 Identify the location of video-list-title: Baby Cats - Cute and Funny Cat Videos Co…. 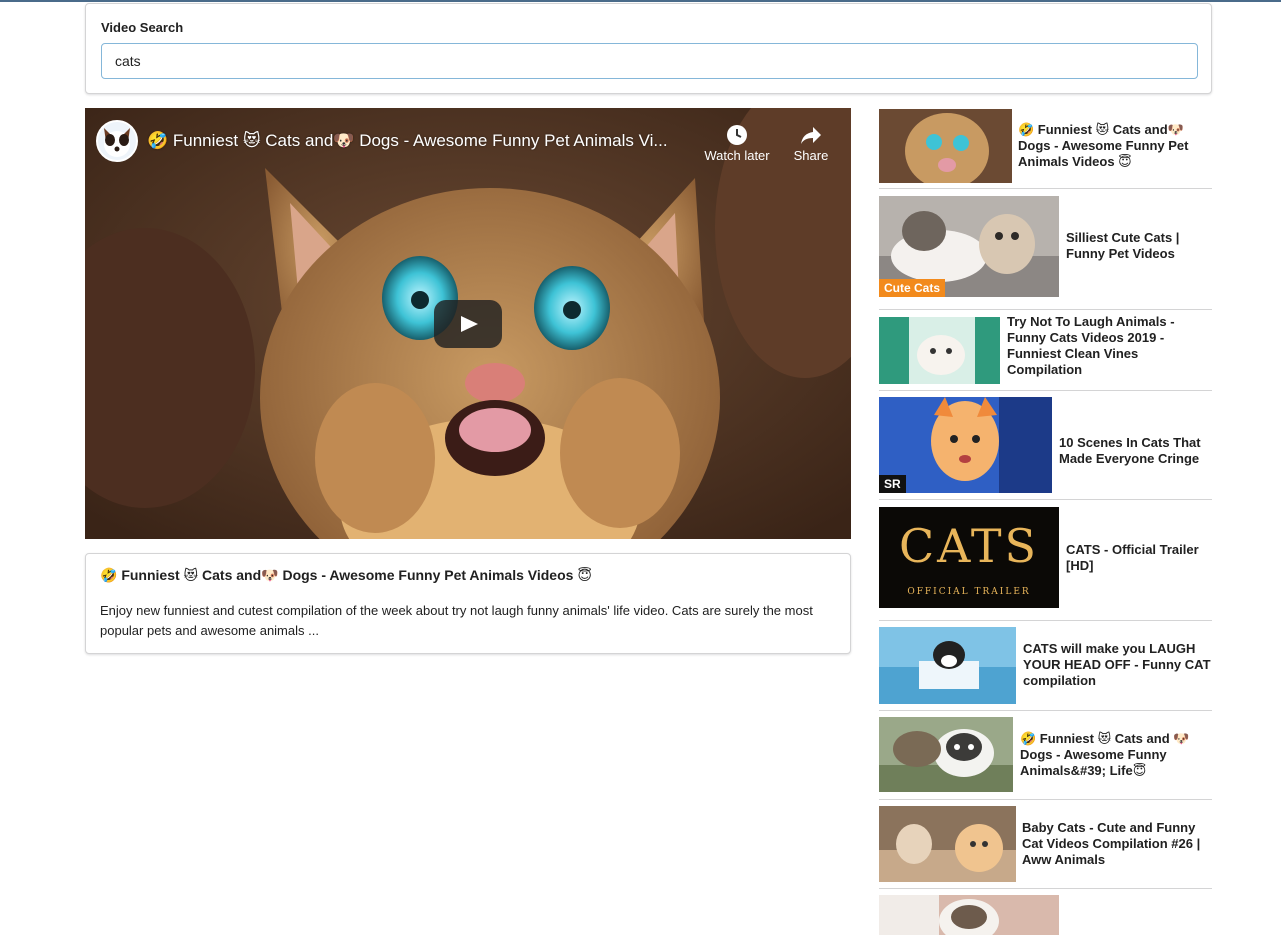
(1118, 844).